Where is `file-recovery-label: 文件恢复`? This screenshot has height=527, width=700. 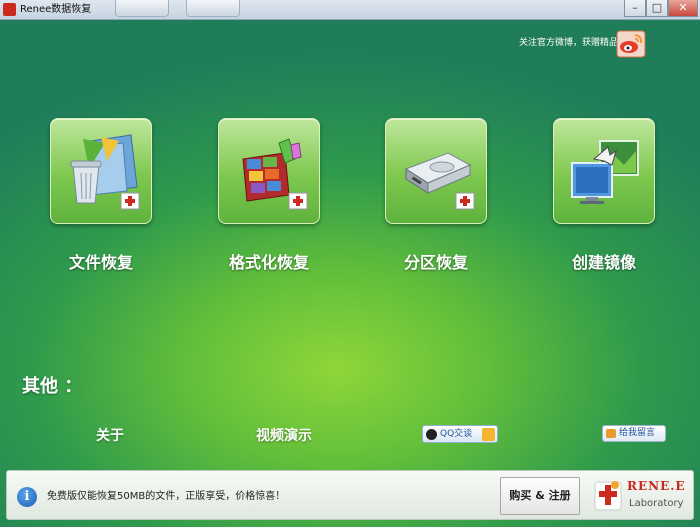
file-recovery-label: 文件恢复 is located at coordinates (100, 262).